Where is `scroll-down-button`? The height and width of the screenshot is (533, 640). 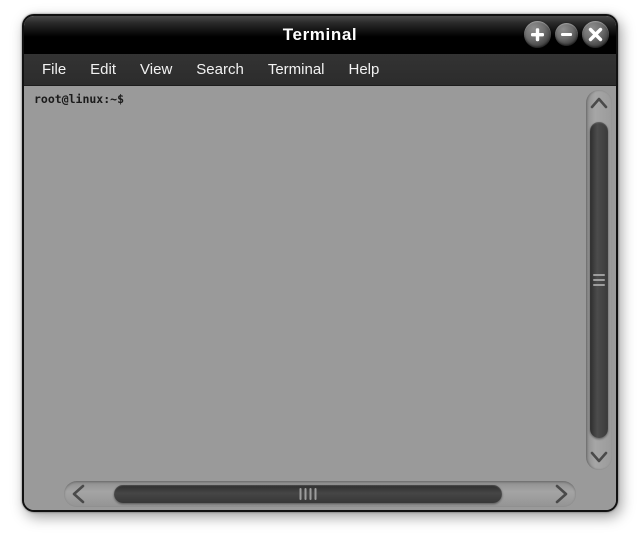
scroll-down-button is located at coordinates (599, 457).